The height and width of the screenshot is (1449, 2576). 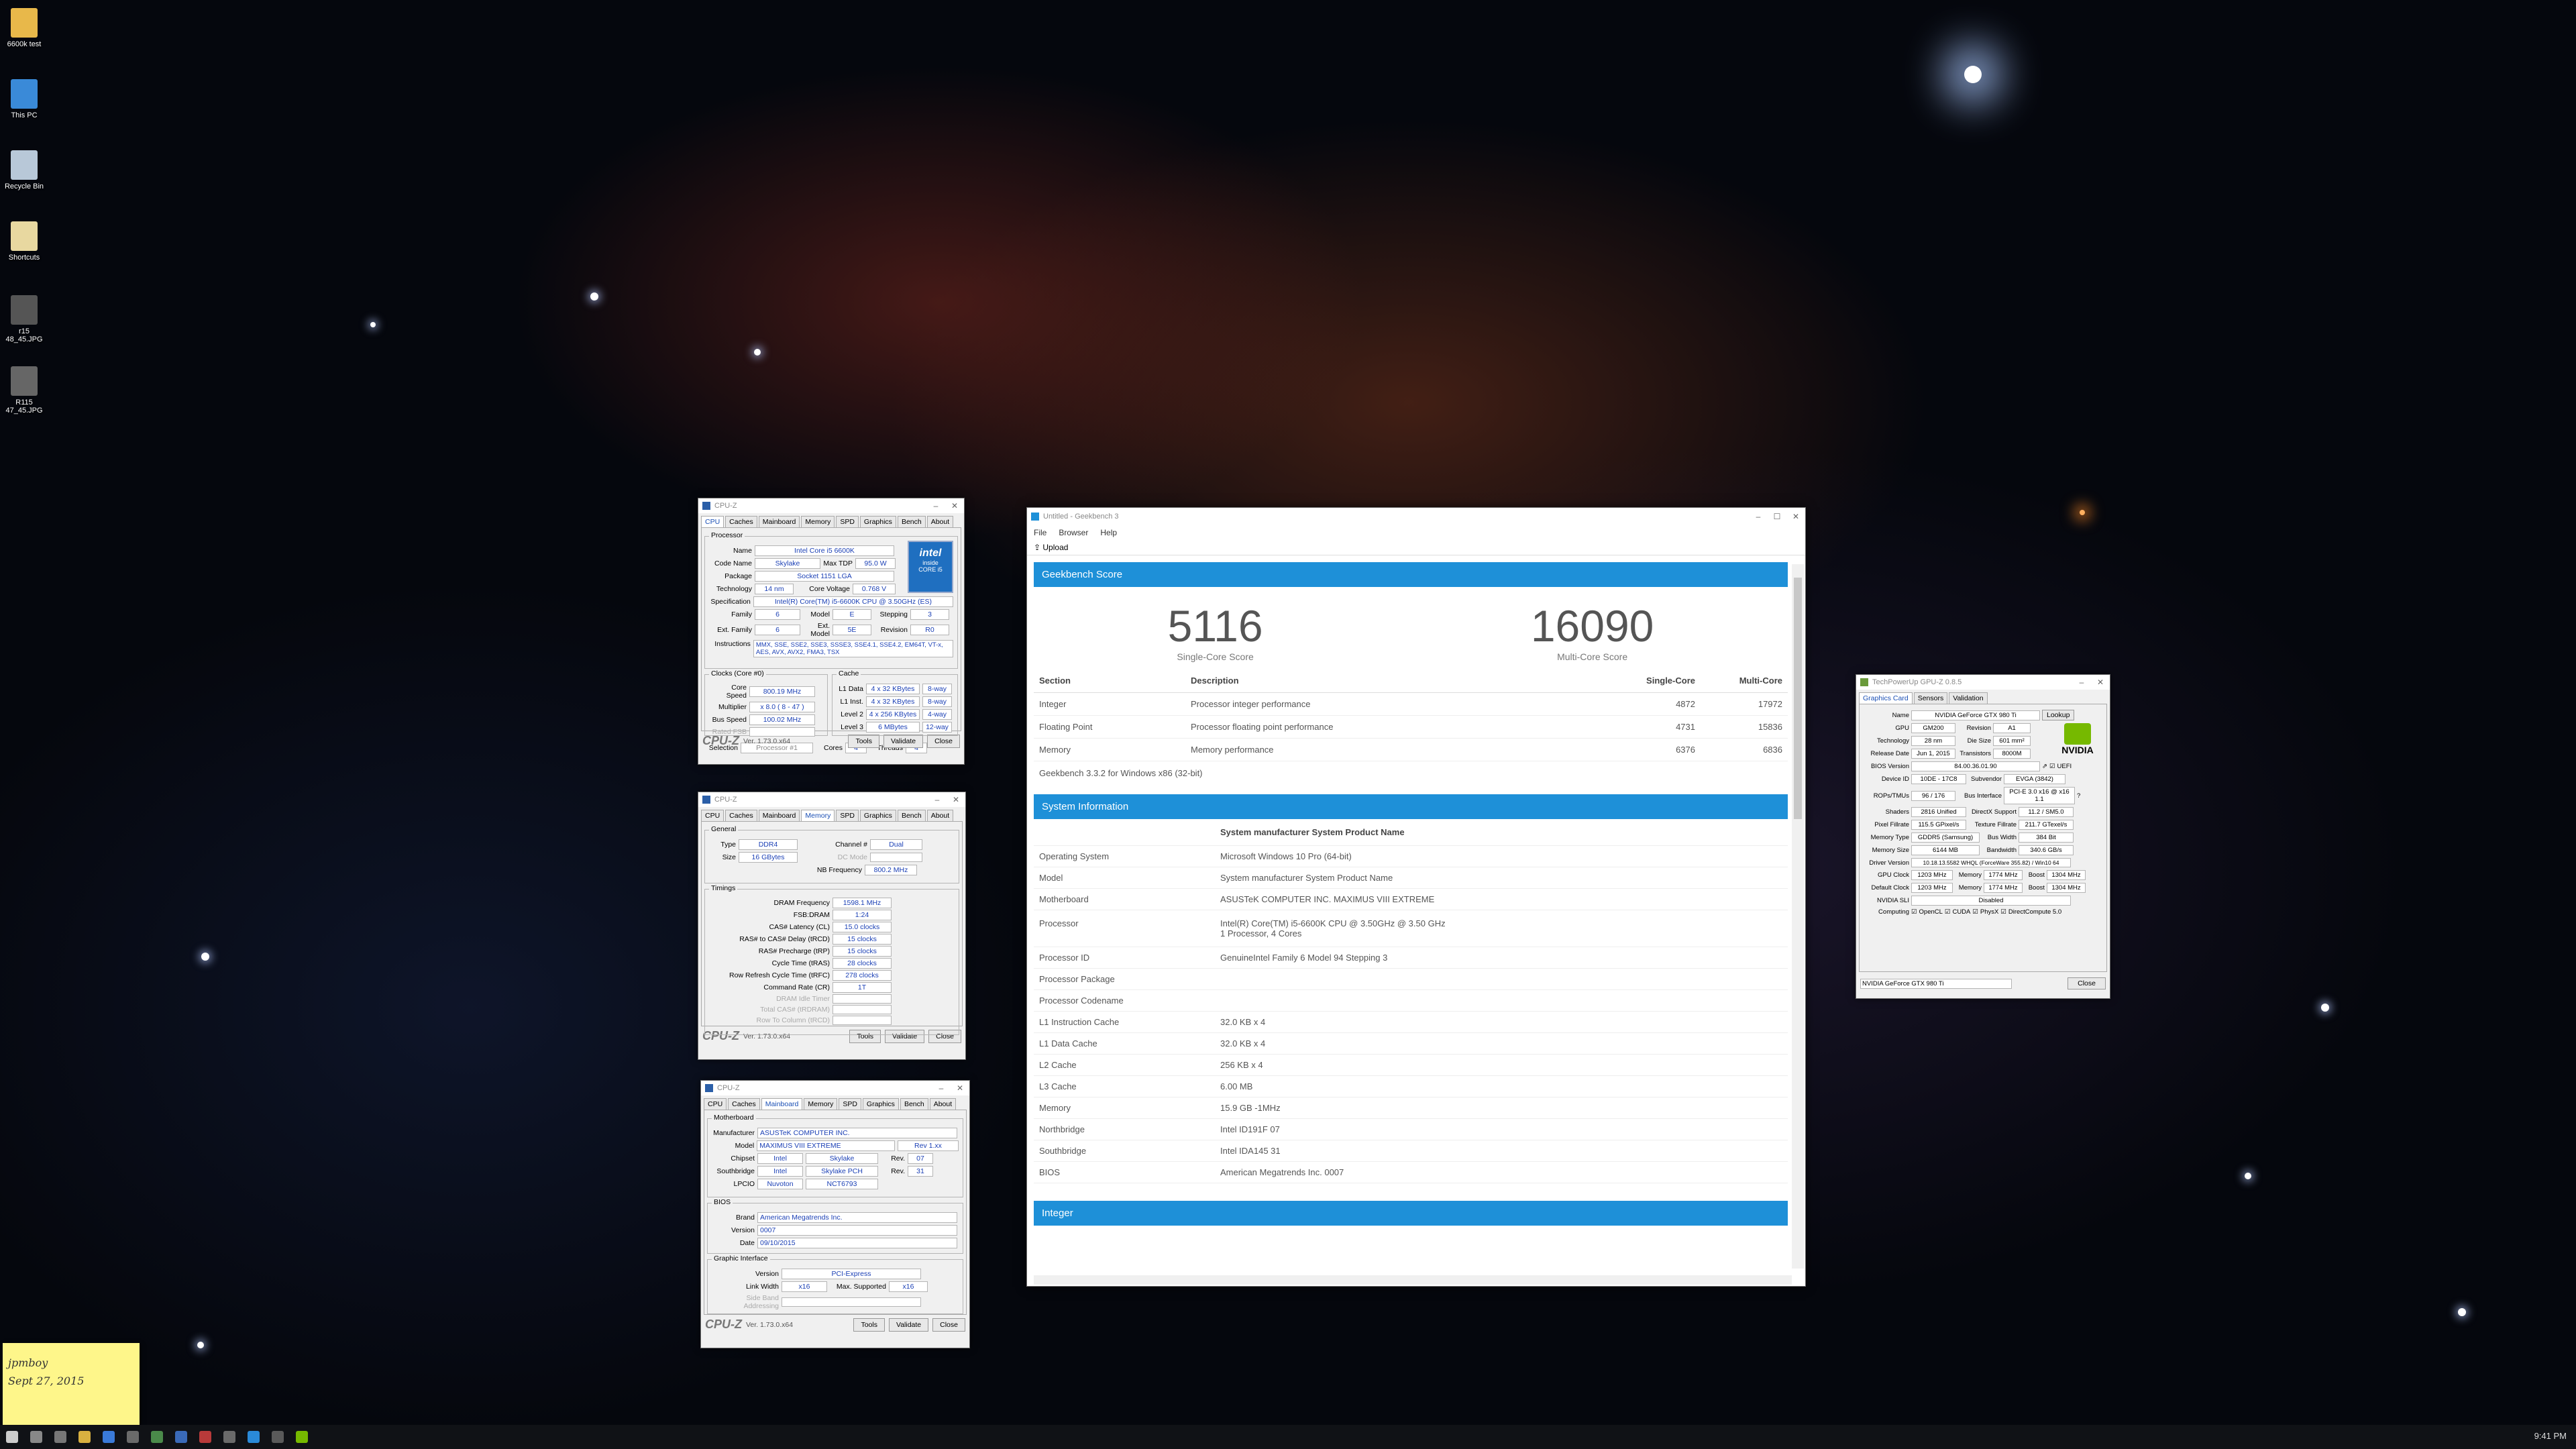 What do you see at coordinates (60, 1437) in the screenshot?
I see `task-view-icon` at bounding box center [60, 1437].